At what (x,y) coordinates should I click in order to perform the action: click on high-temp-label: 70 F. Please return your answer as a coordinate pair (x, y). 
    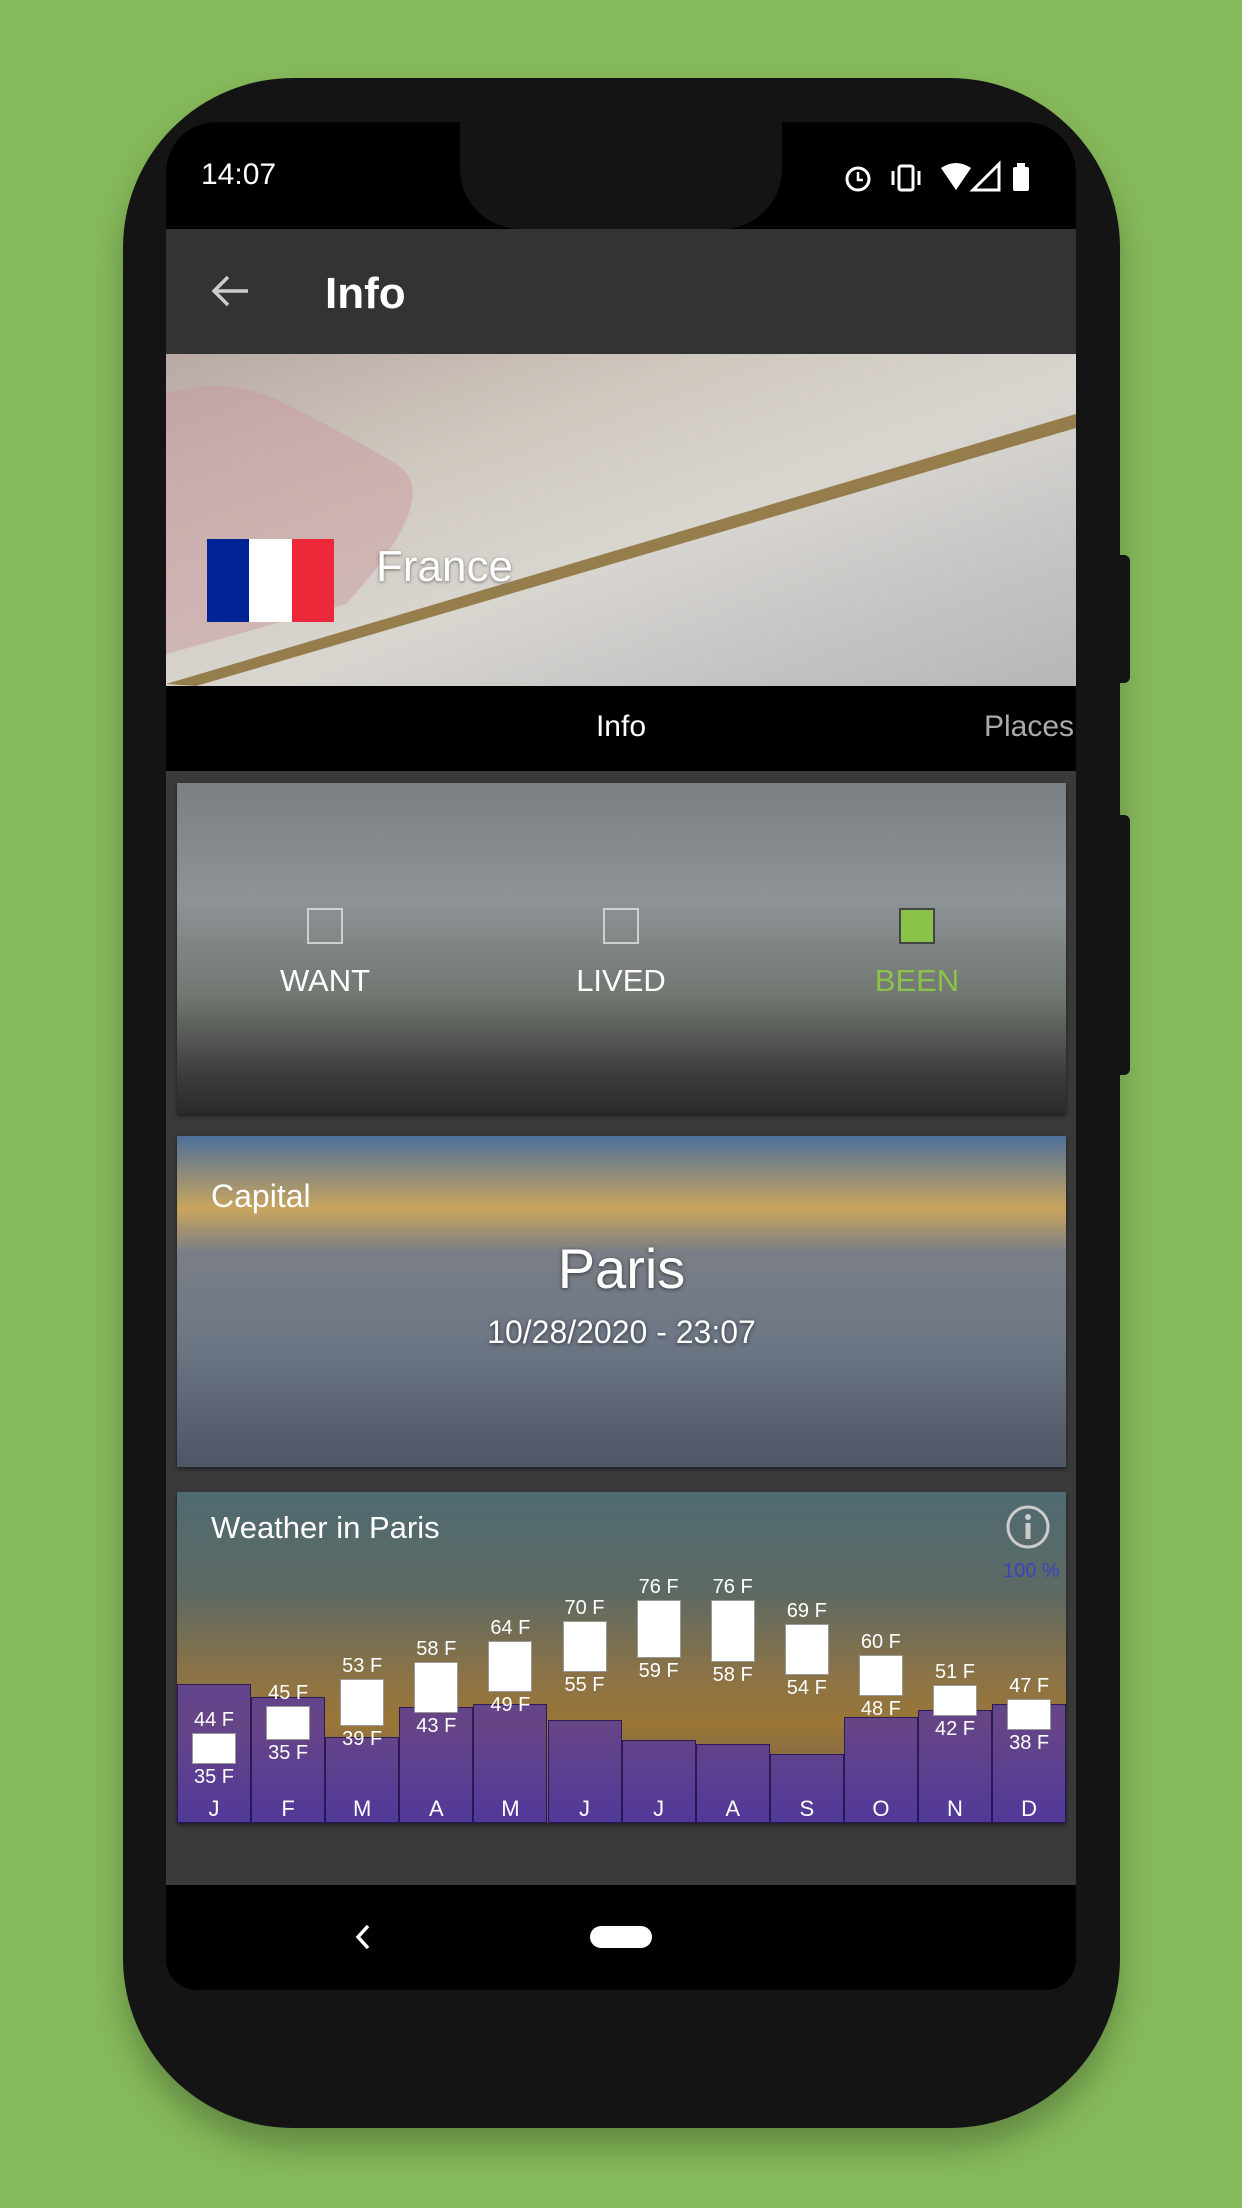
    Looking at the image, I should click on (584, 1607).